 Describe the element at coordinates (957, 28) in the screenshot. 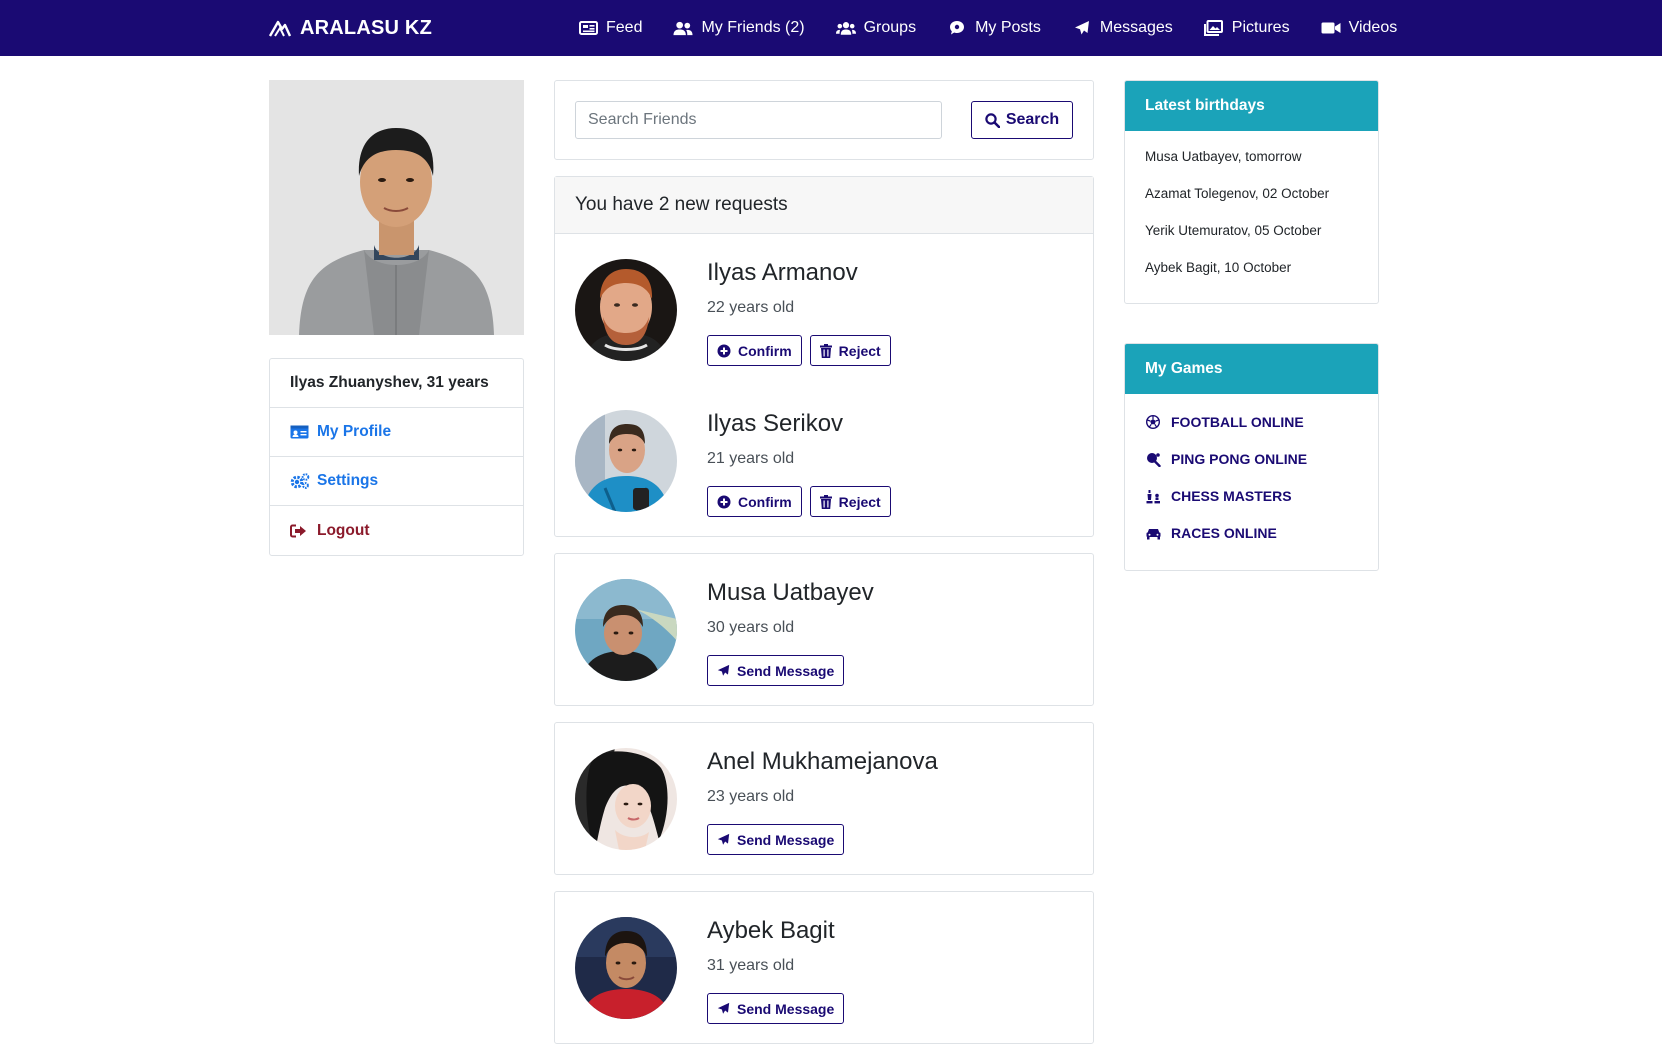

I see `comment-icon` at that location.